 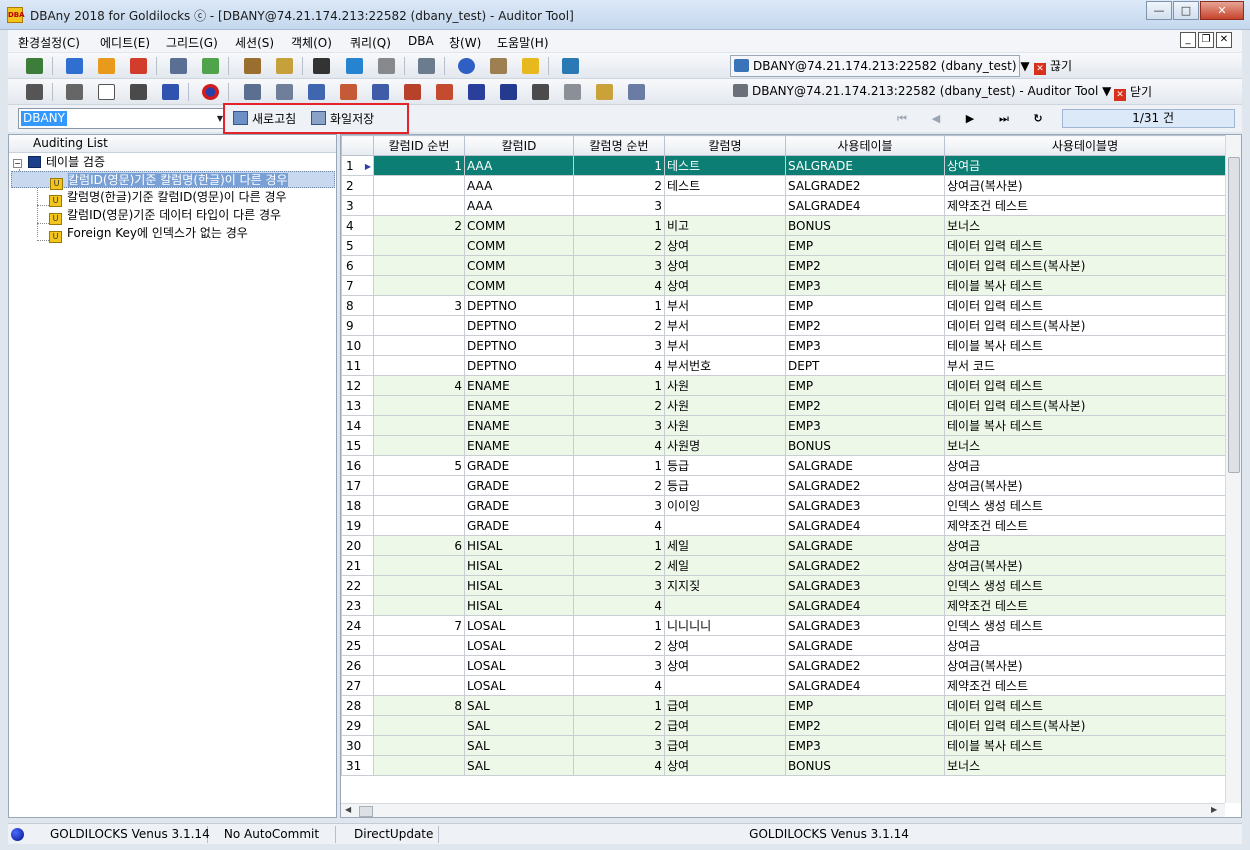 What do you see at coordinates (106, 92) in the screenshot?
I see `page-icon` at bounding box center [106, 92].